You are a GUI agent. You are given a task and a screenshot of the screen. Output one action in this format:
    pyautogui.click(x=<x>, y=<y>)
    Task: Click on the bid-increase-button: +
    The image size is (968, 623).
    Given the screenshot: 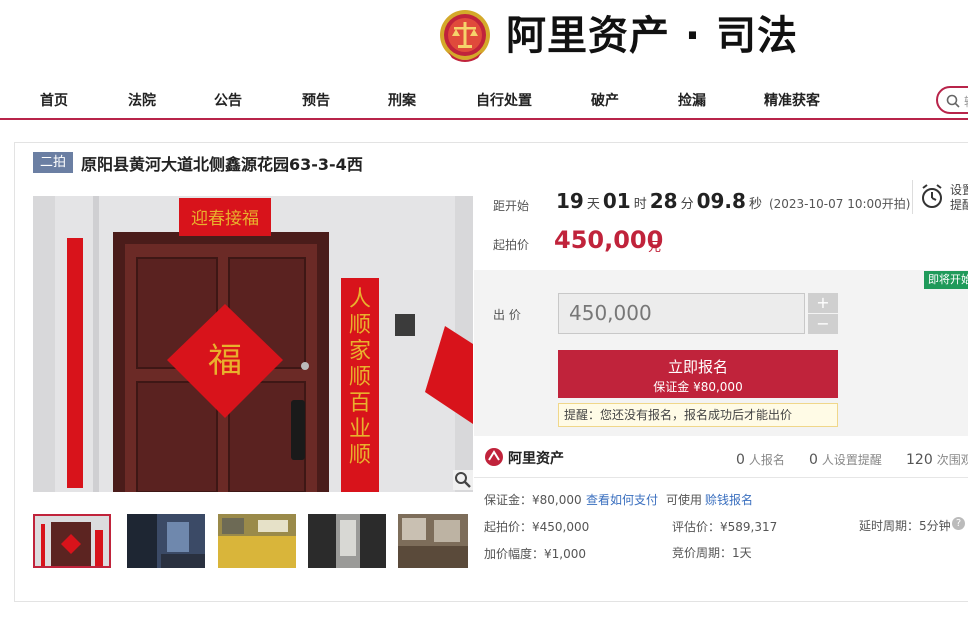 What is the action you would take?
    pyautogui.click(x=823, y=303)
    